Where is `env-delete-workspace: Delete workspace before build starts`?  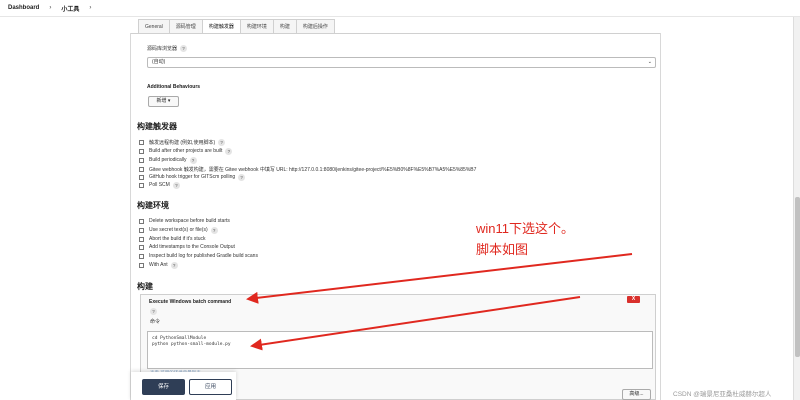
env-delete-workspace: Delete workspace before build starts is located at coordinates (184, 221).